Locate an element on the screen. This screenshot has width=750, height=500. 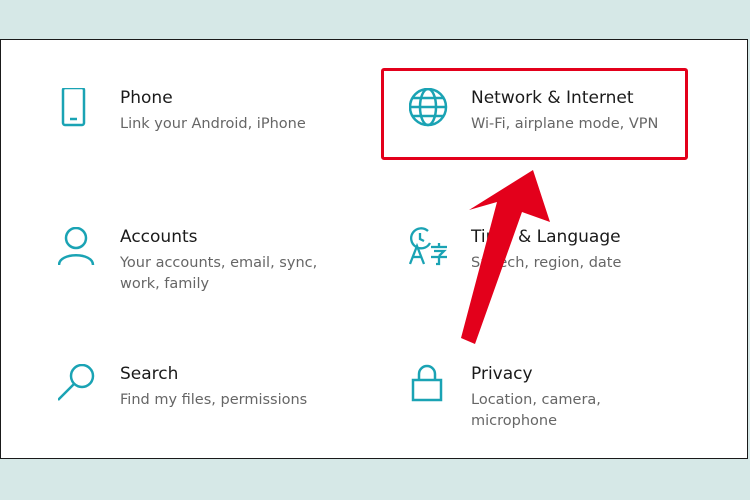
tile-description: Find my files, permissions is located at coordinates (214, 400).